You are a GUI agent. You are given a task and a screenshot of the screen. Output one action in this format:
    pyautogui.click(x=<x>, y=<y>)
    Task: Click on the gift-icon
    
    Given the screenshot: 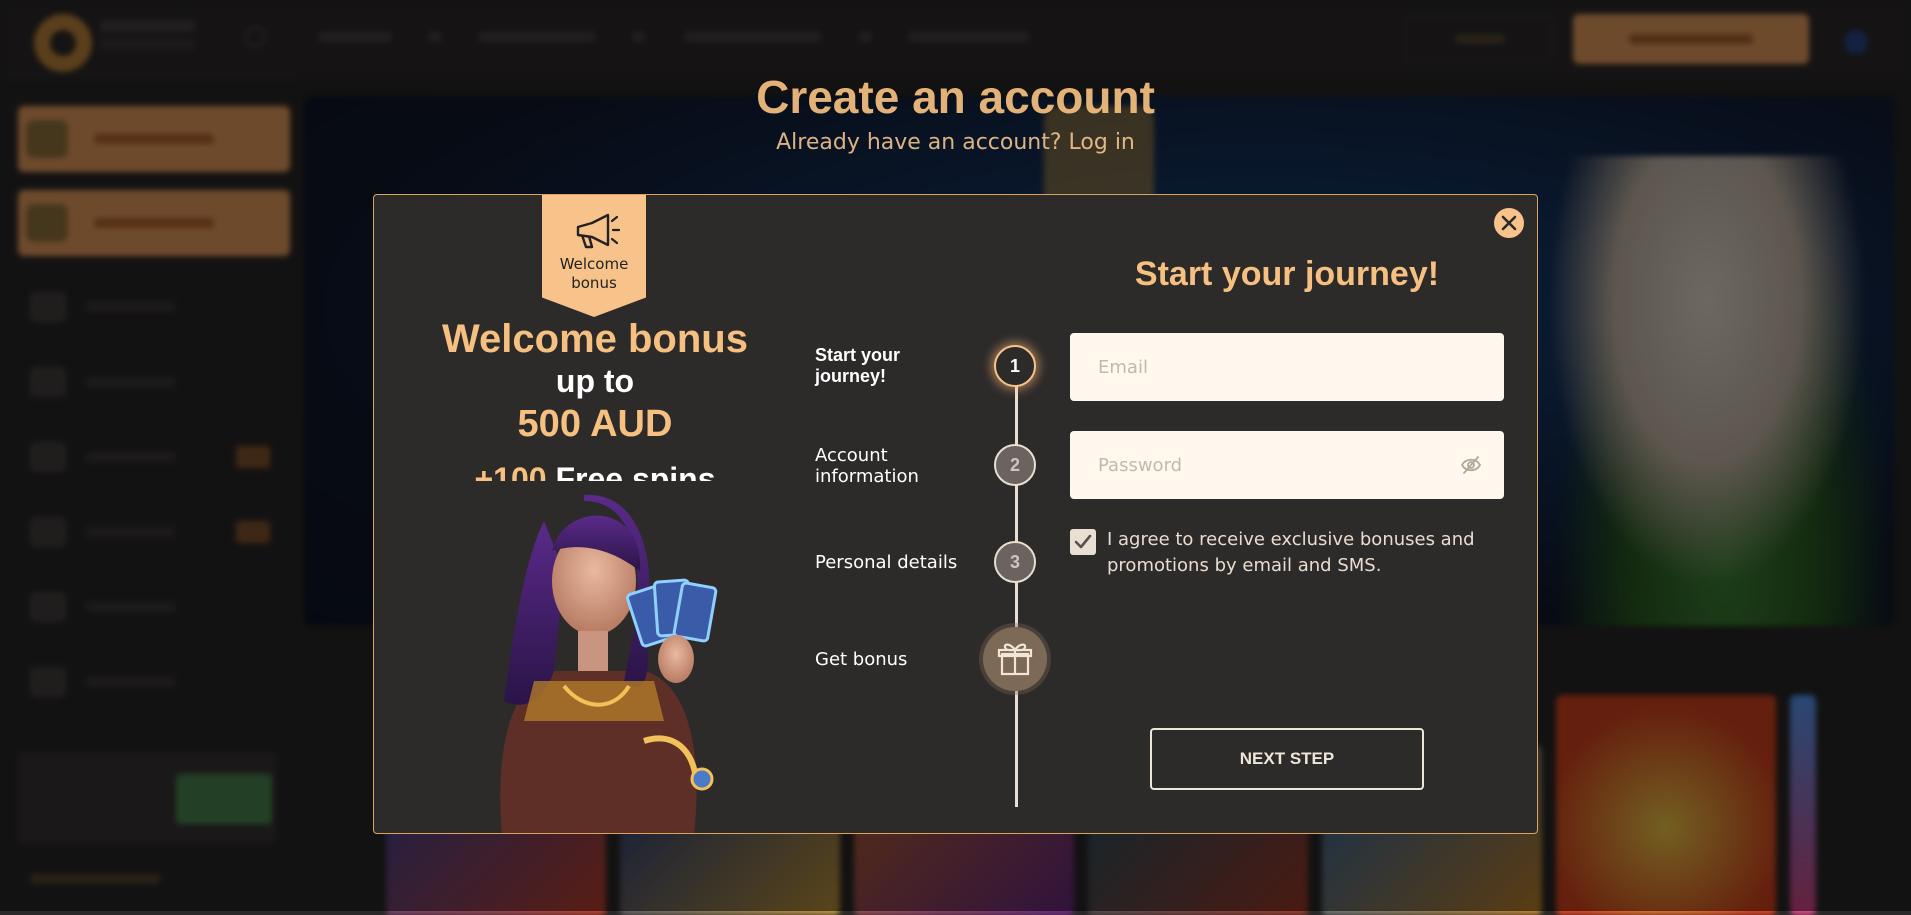 What is the action you would take?
    pyautogui.click(x=1015, y=659)
    